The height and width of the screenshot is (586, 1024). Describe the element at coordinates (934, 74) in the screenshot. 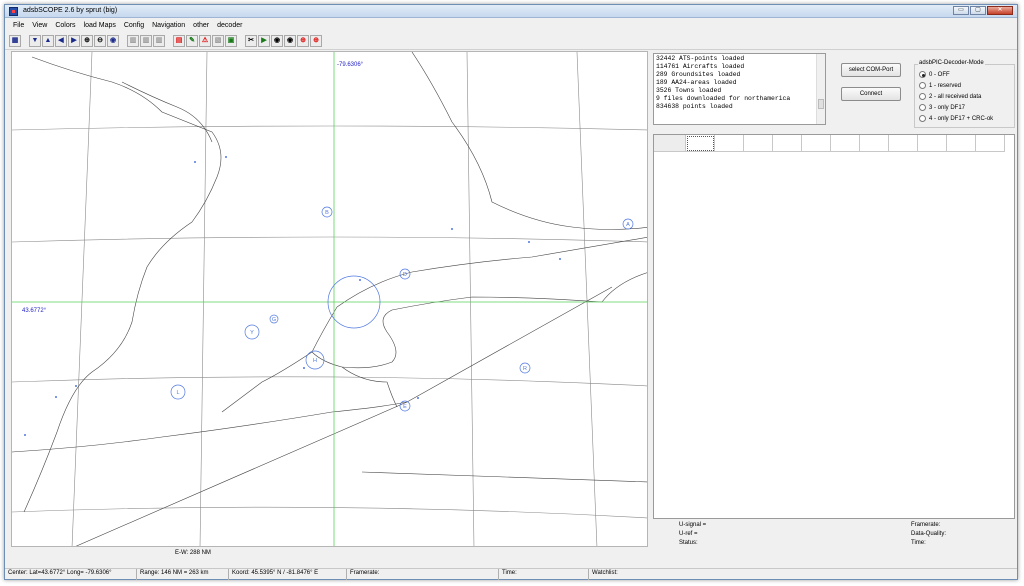

I see `decoder-option-0: 0 - OFF` at that location.